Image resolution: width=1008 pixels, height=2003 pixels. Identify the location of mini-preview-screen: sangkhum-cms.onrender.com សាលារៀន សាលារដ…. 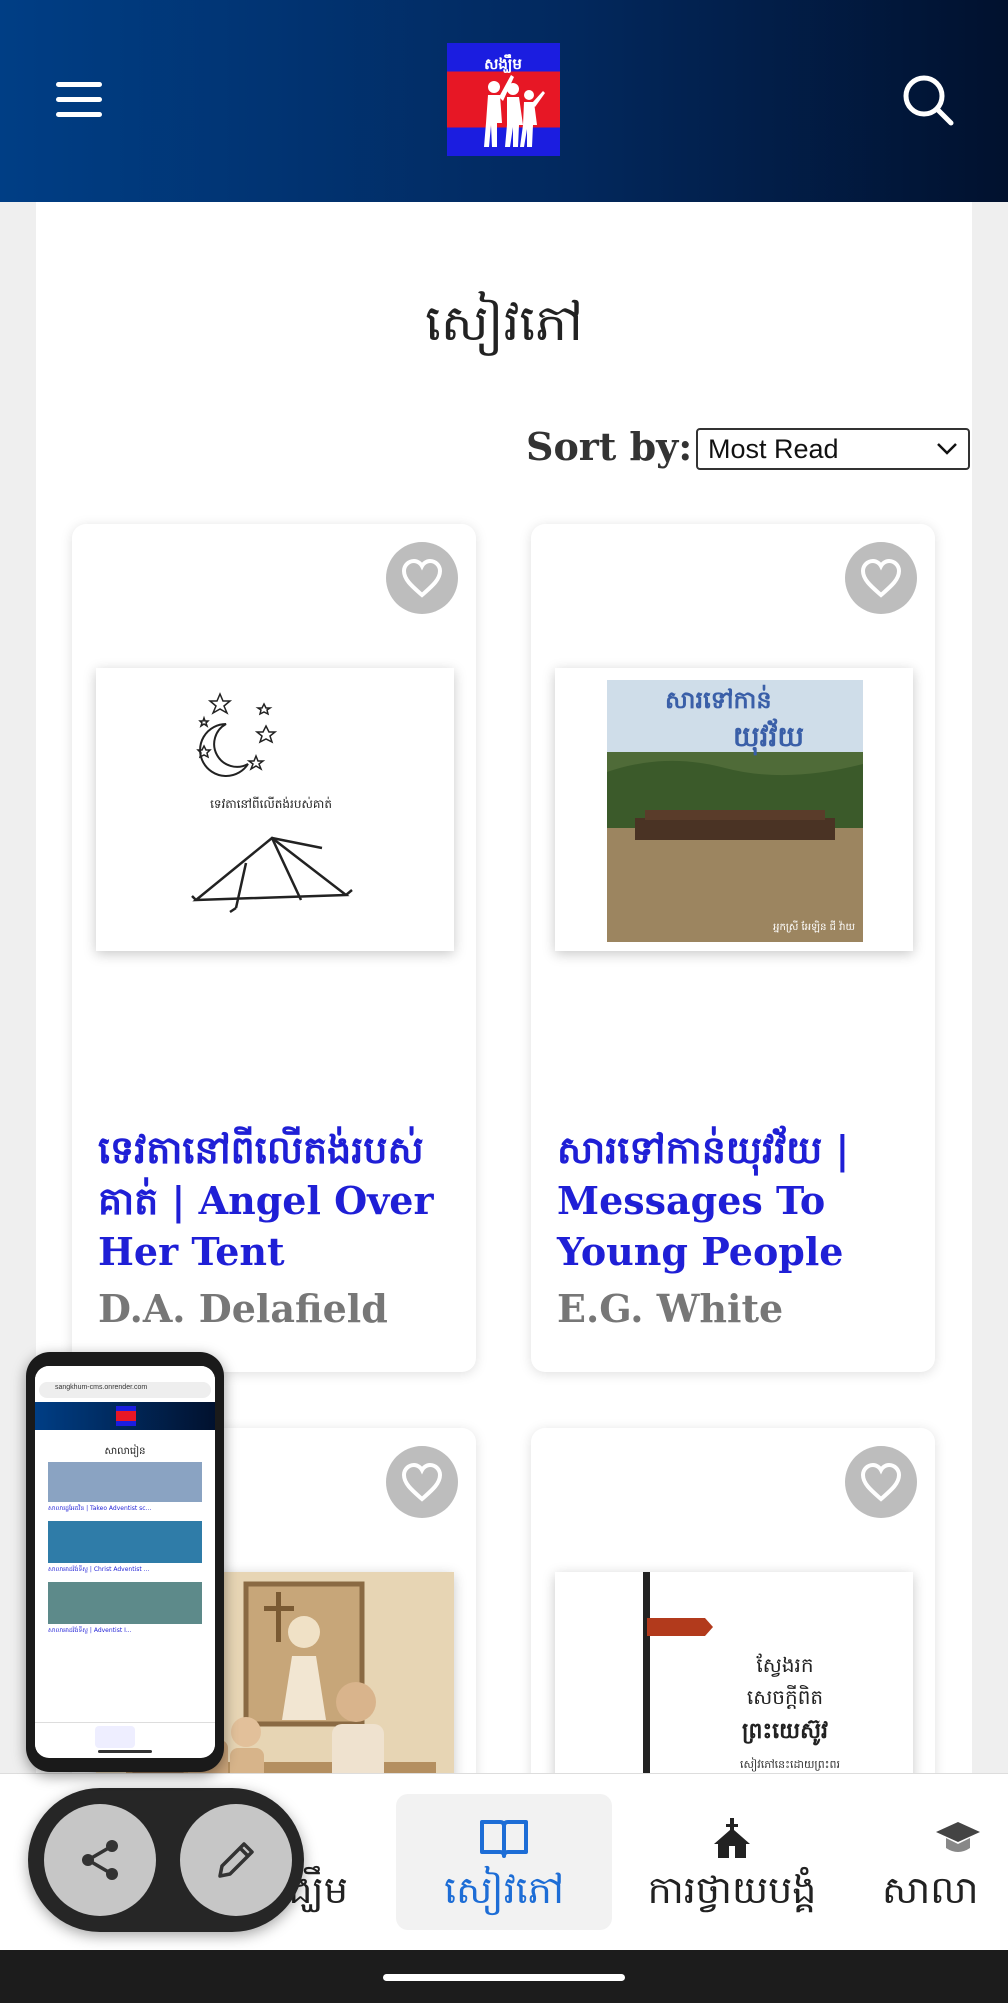
(125, 1562).